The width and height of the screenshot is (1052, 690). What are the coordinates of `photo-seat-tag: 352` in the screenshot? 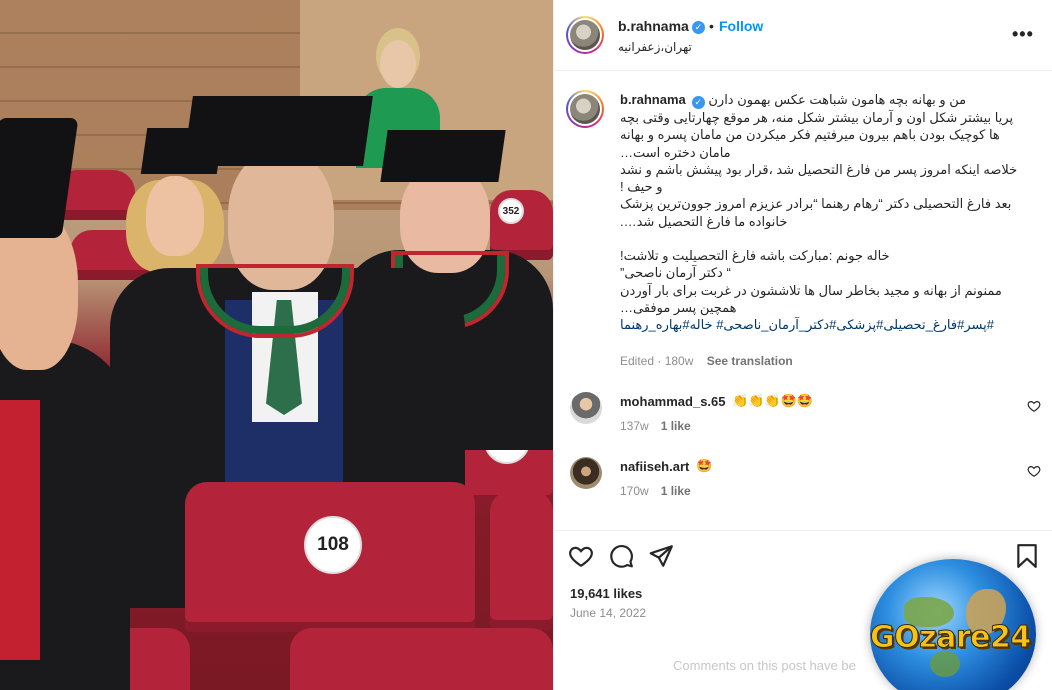 It's located at (511, 211).